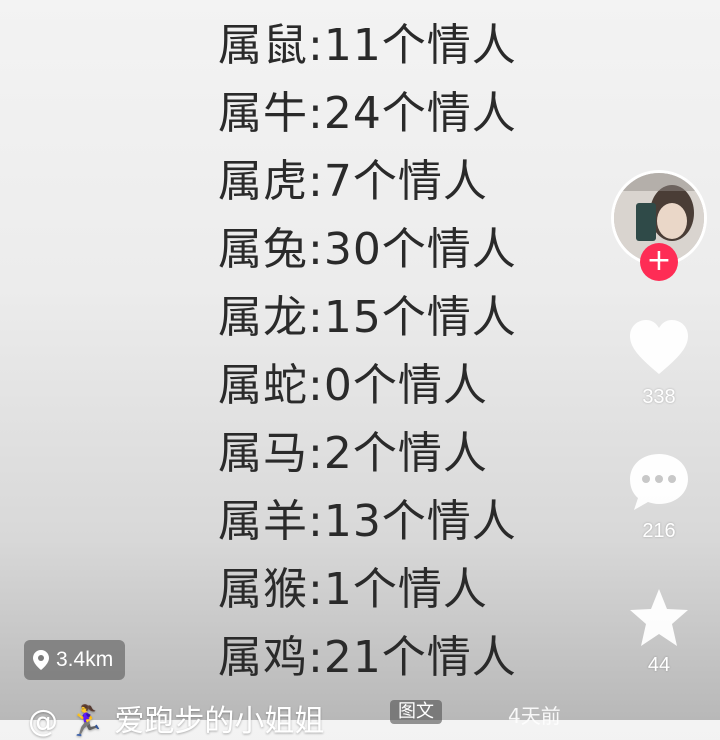  Describe the element at coordinates (367, 45) in the screenshot. I see `post-line: 属鼠:11个情人` at that location.